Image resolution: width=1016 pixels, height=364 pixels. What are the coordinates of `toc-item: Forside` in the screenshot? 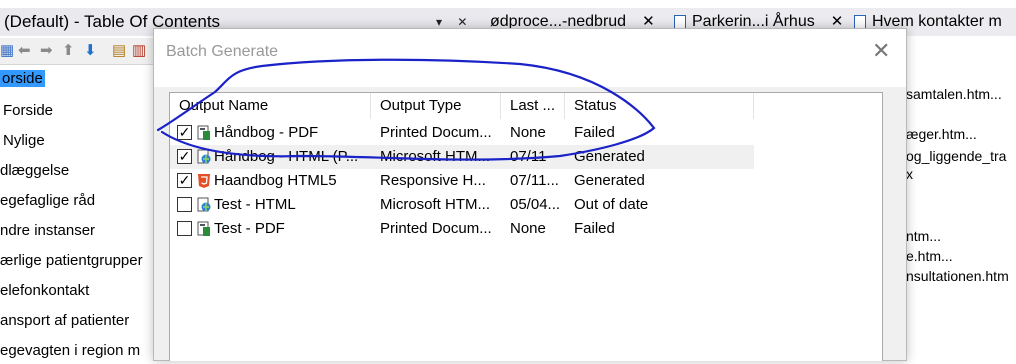 It's located at (28, 111).